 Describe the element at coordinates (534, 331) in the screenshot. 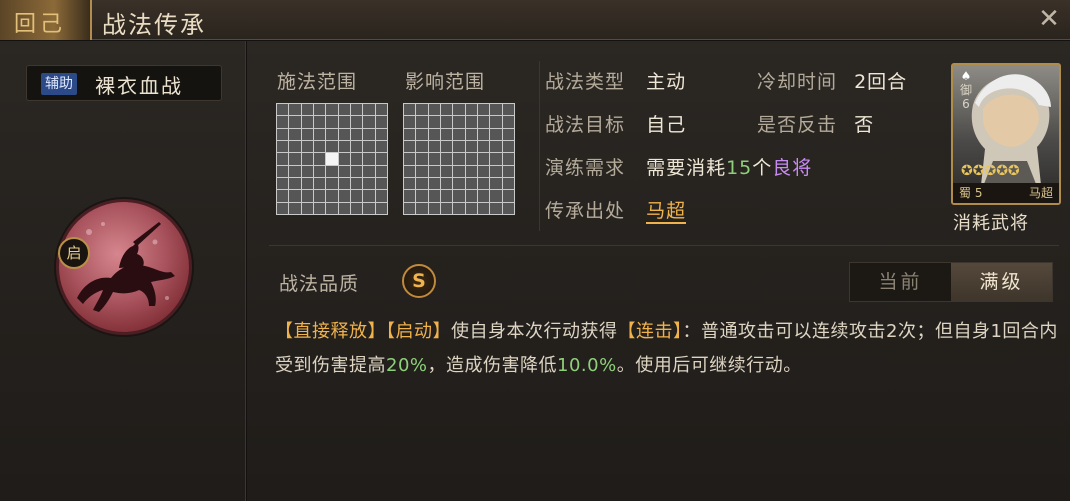

I see `desc-text1: 使自身本次行动获得` at that location.